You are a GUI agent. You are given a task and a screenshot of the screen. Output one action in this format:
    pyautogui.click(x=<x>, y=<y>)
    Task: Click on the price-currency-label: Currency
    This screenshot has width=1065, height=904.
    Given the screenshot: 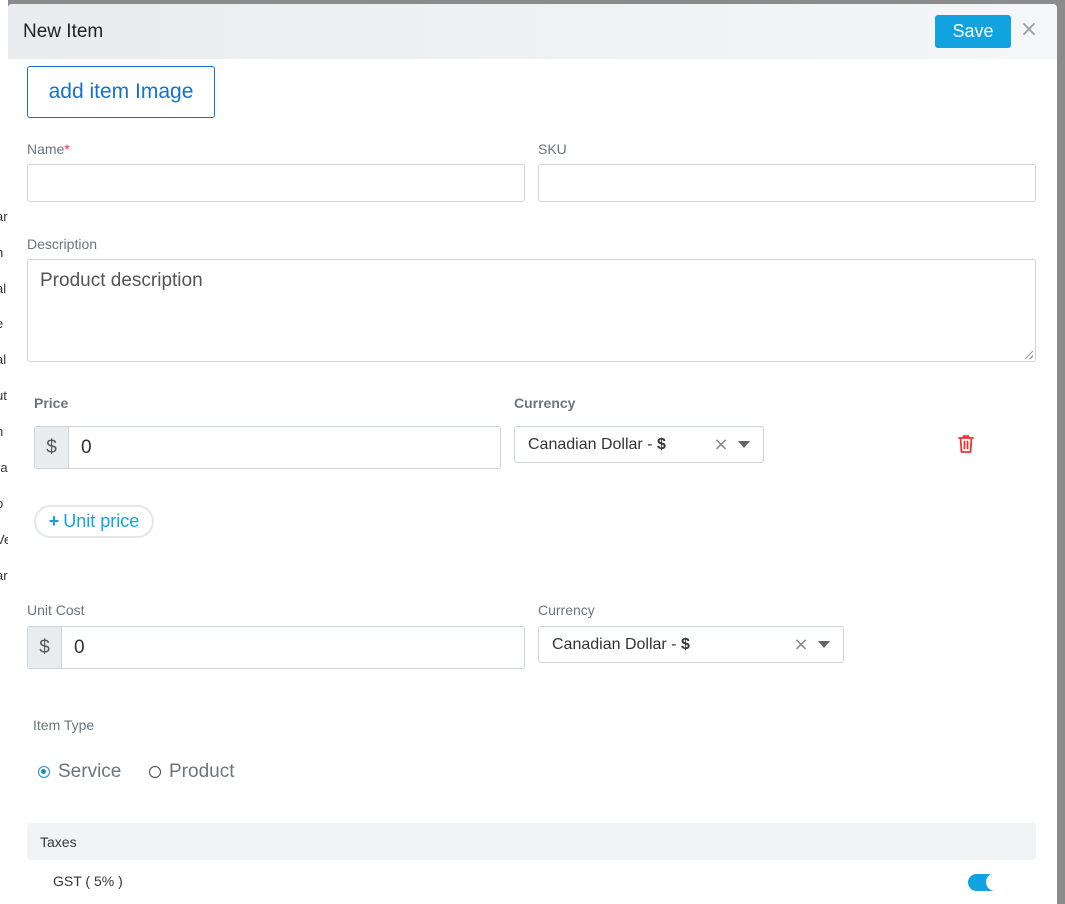 What is the action you would take?
    pyautogui.click(x=545, y=403)
    